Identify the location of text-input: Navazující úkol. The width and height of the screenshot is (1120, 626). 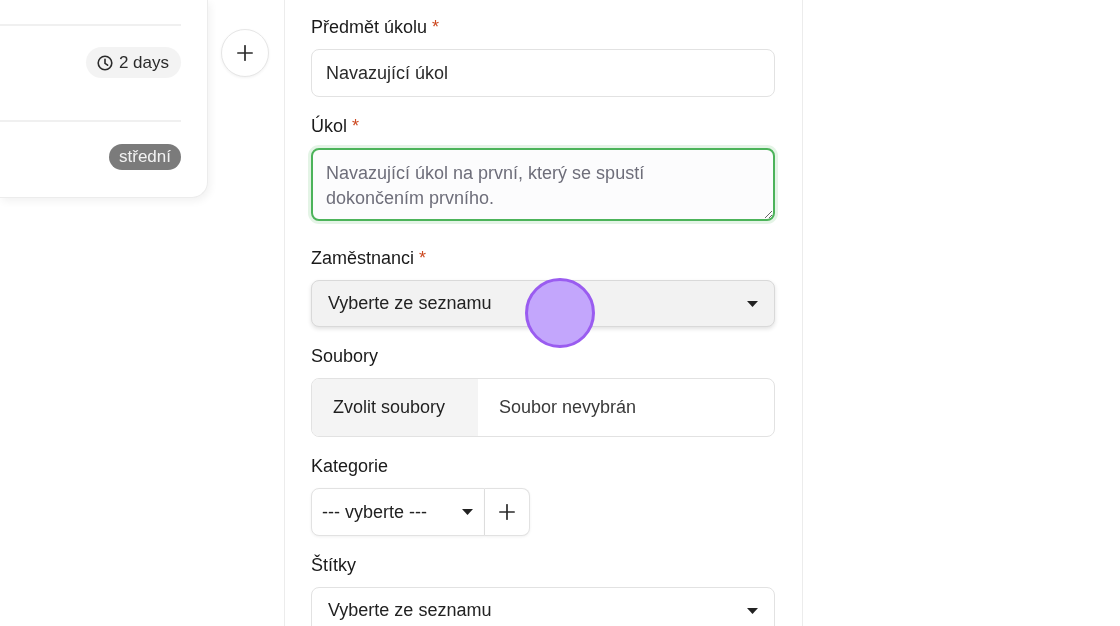
(543, 73).